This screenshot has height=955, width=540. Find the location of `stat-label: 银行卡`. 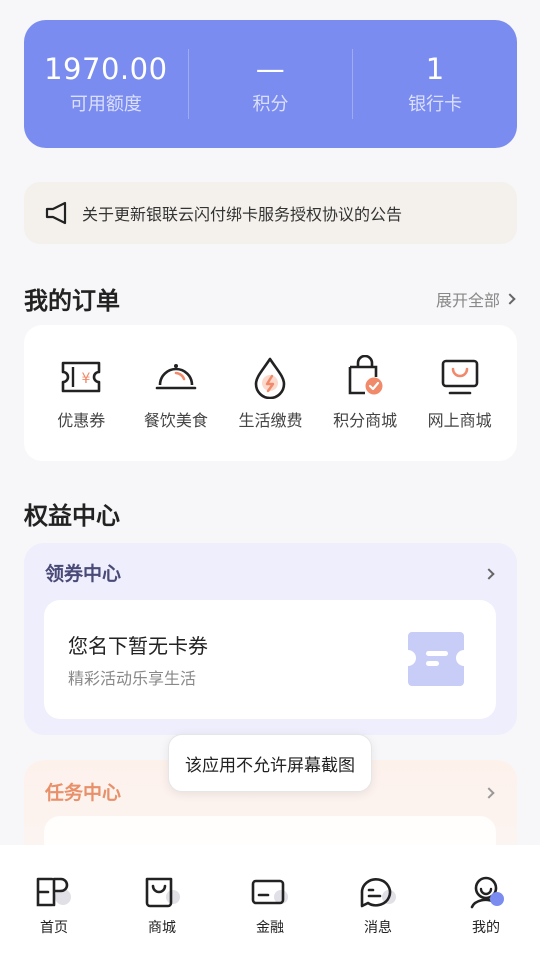

stat-label: 银行卡 is located at coordinates (435, 104).